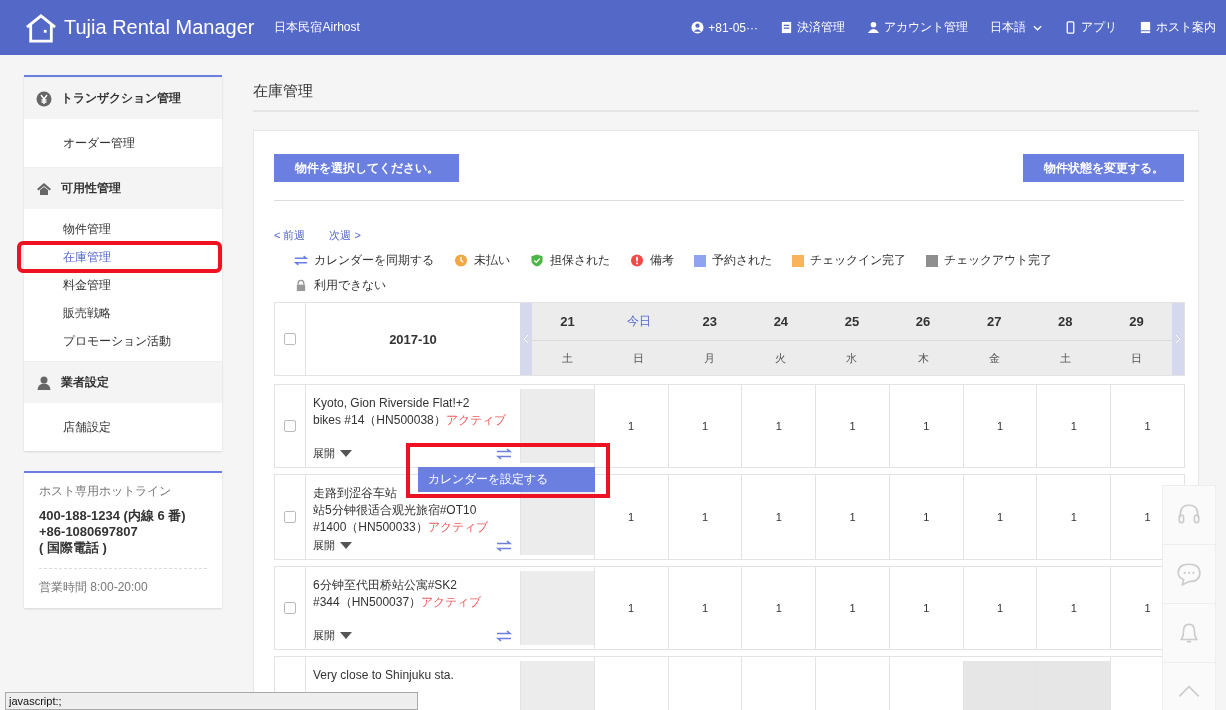 This screenshot has width=1226, height=710. I want to click on select-all-checkbox, so click(290, 339).